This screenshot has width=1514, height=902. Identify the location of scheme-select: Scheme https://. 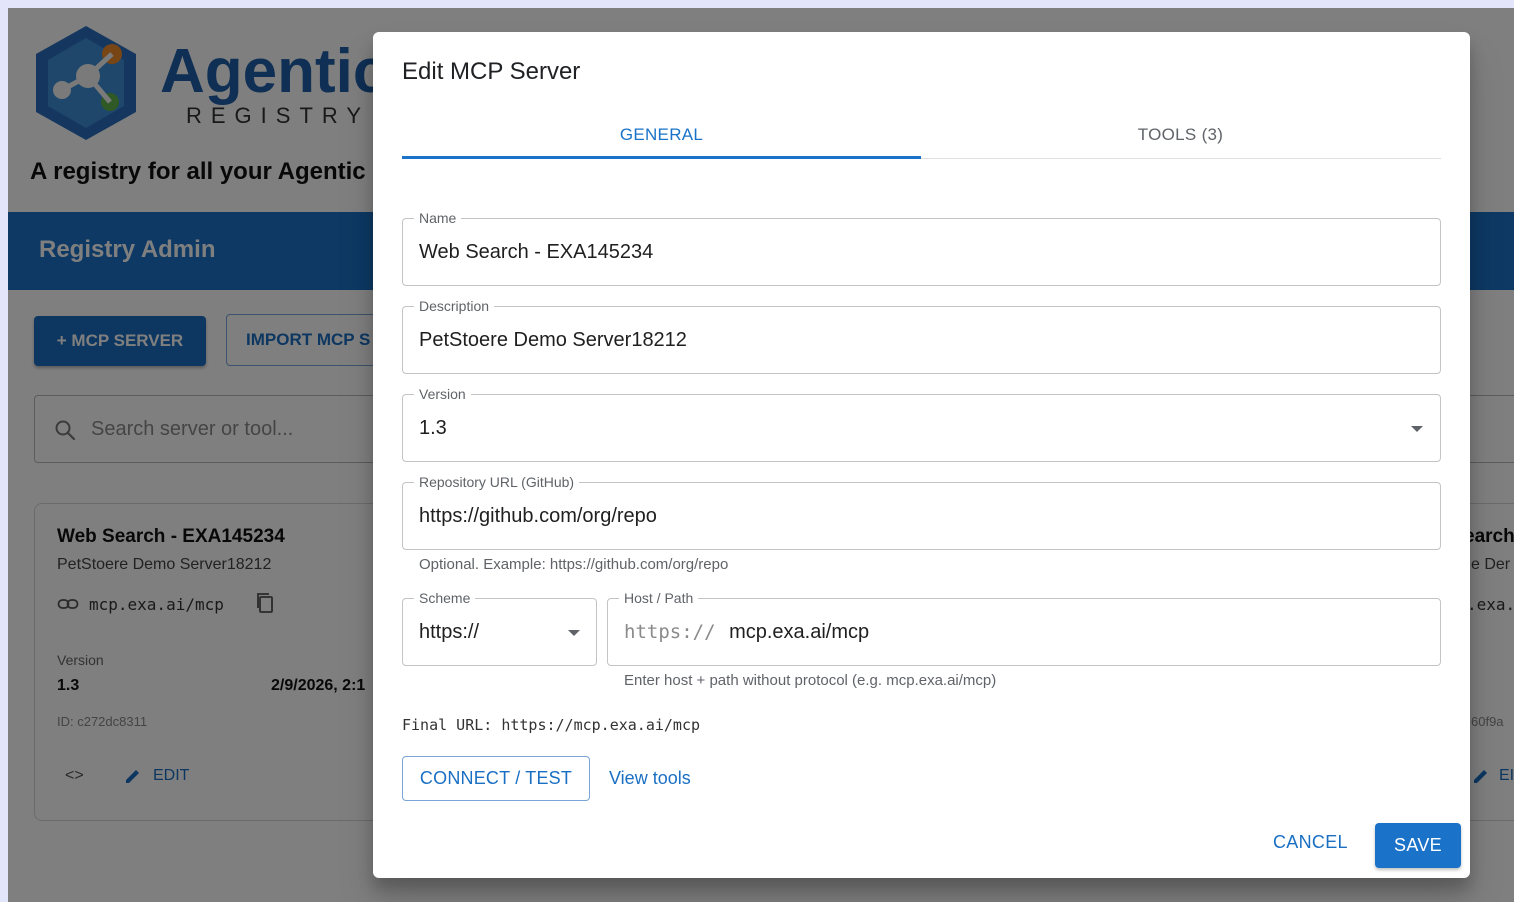
(499, 627).